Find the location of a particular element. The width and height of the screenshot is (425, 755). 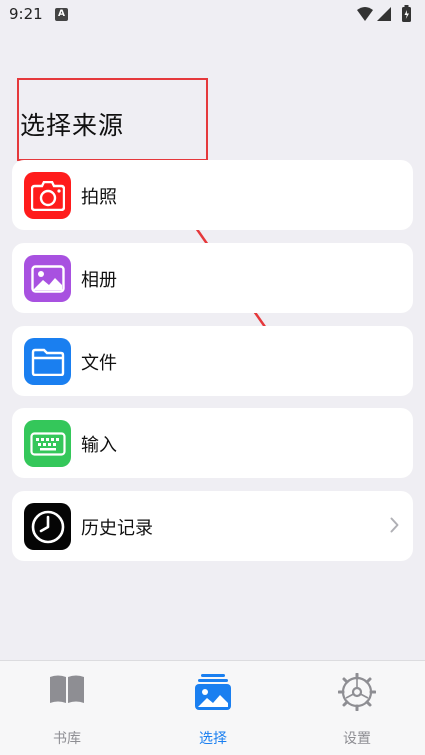

notification-badge: A is located at coordinates (61, 14).